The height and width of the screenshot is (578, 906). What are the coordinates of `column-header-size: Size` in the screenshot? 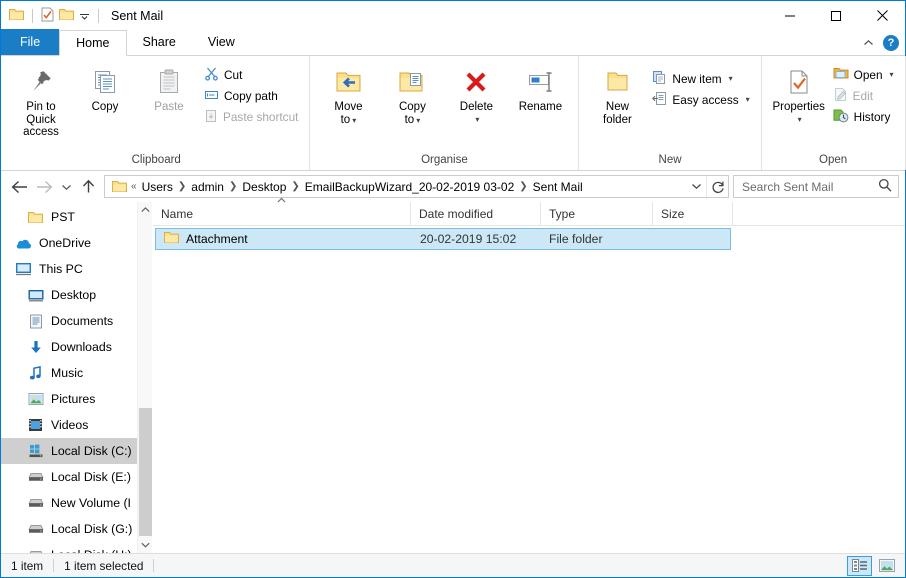 It's located at (693, 213).